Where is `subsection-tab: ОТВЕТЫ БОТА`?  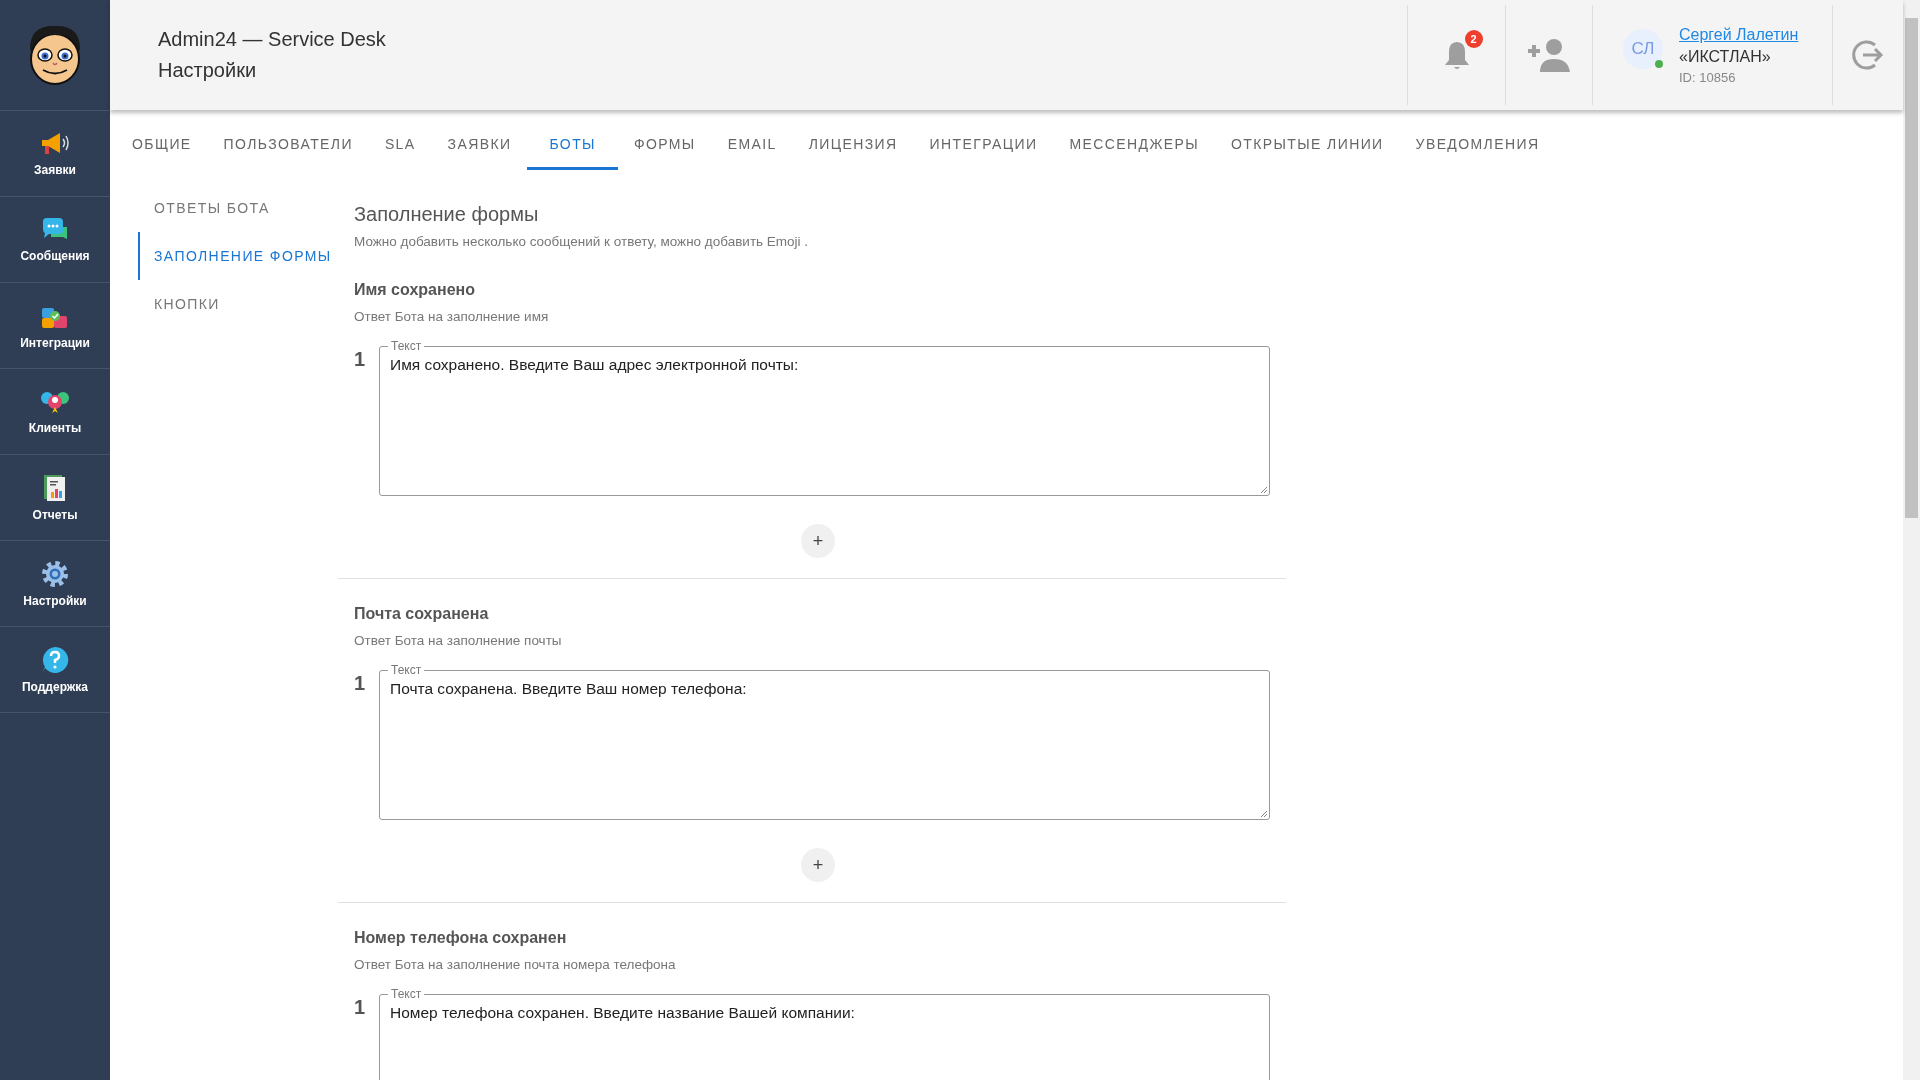
subsection-tab: ОТВЕТЫ БОТА is located at coordinates (238, 208).